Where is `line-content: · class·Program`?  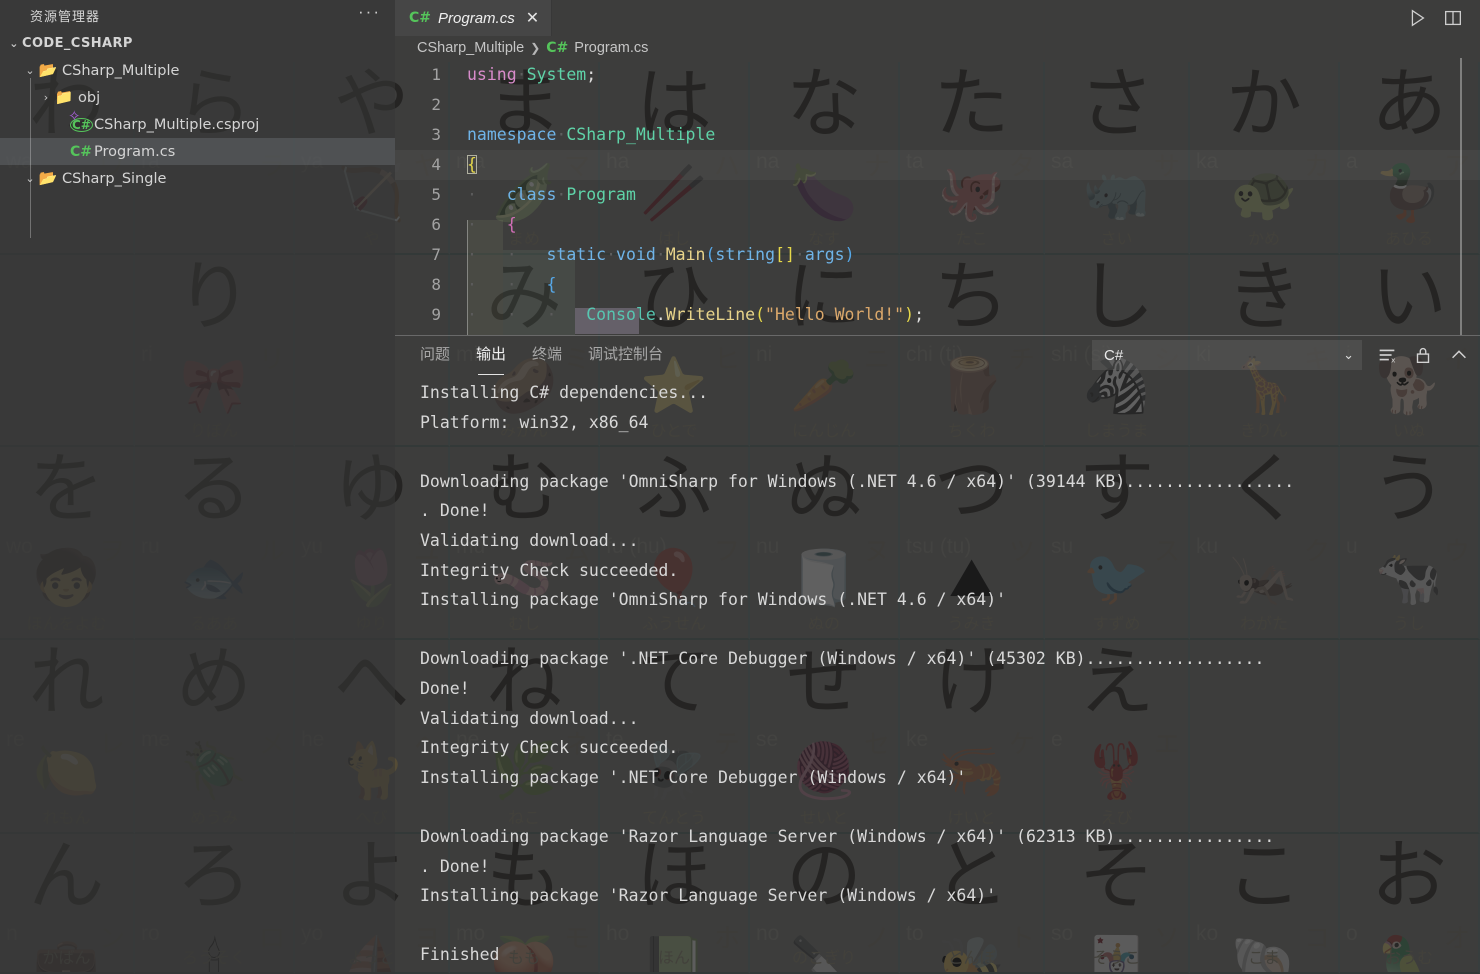 line-content: · class·Program is located at coordinates (551, 194).